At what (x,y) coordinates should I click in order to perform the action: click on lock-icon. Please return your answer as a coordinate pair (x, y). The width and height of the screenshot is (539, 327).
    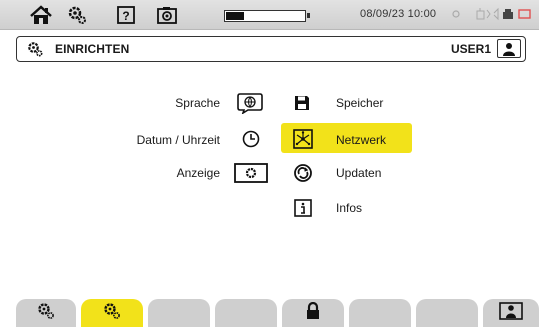
    Looking at the image, I should click on (313, 313).